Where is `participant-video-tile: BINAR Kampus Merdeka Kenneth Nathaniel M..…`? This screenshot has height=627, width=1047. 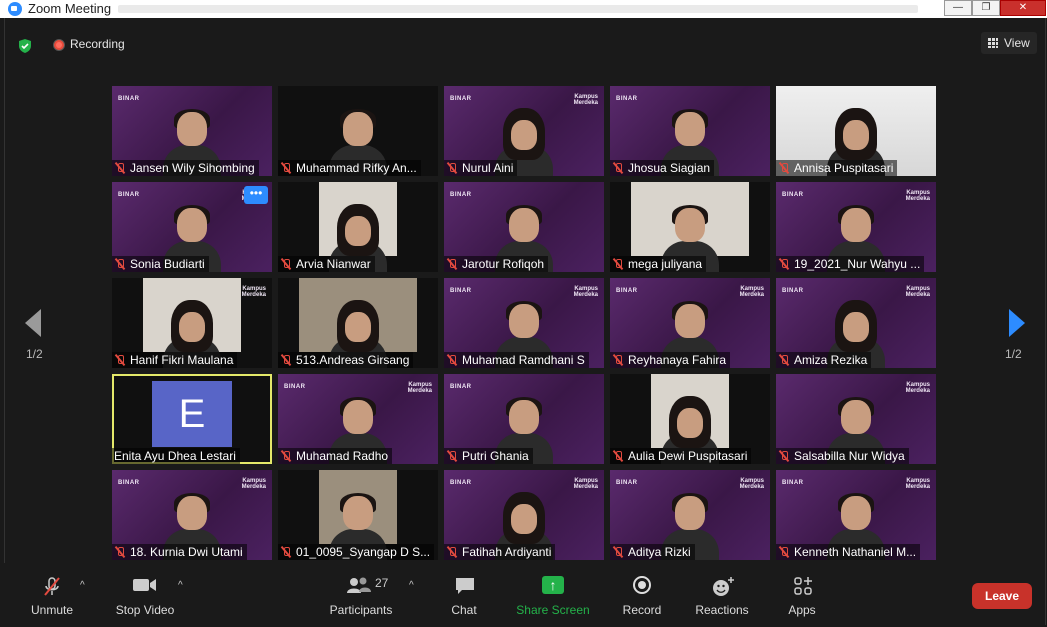 participant-video-tile: BINAR Kampus Merdeka Kenneth Nathaniel M..… is located at coordinates (856, 515).